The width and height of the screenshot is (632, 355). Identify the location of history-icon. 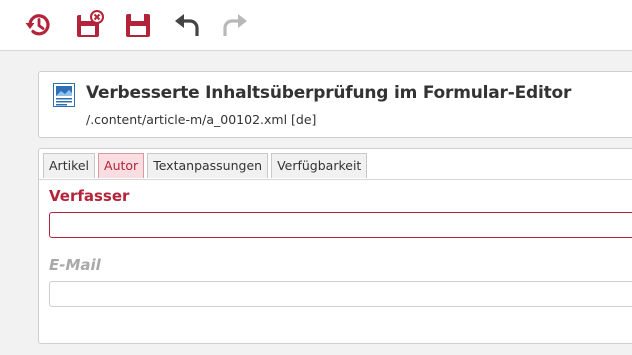
(37, 25).